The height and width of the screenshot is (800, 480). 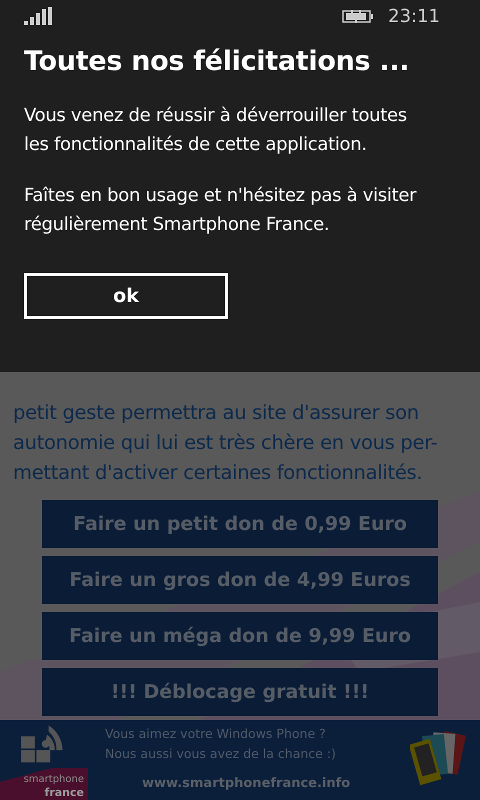 What do you see at coordinates (64, 792) in the screenshot?
I see `logo-text: france` at bounding box center [64, 792].